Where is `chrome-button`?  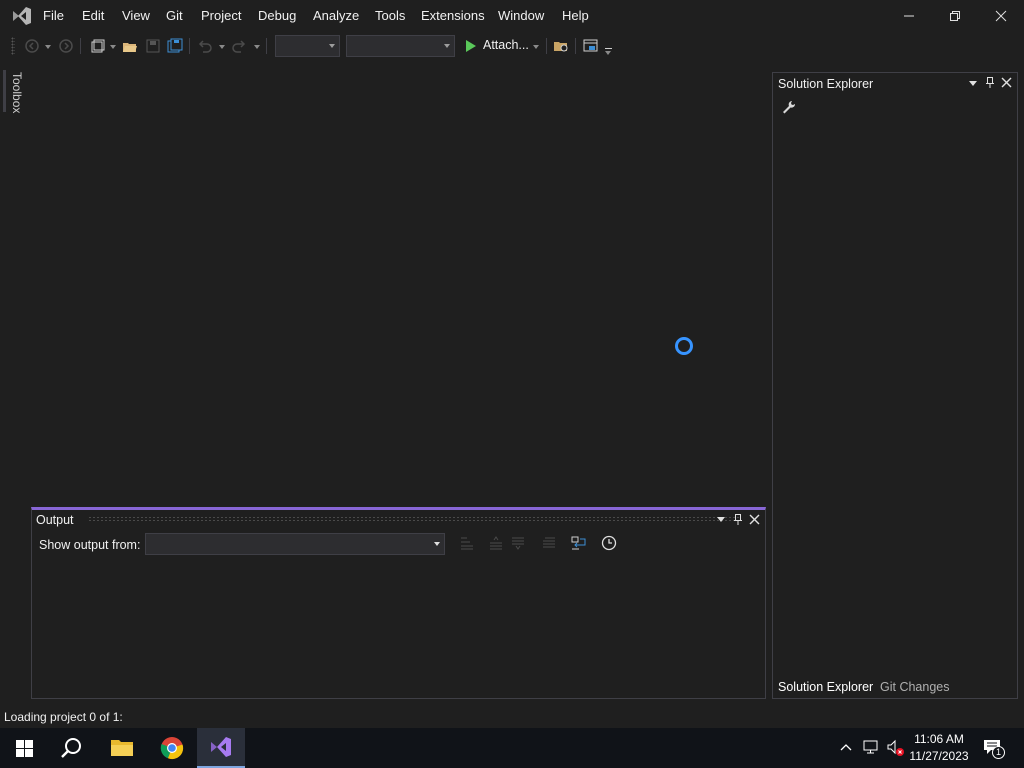
chrome-button is located at coordinates (172, 748).